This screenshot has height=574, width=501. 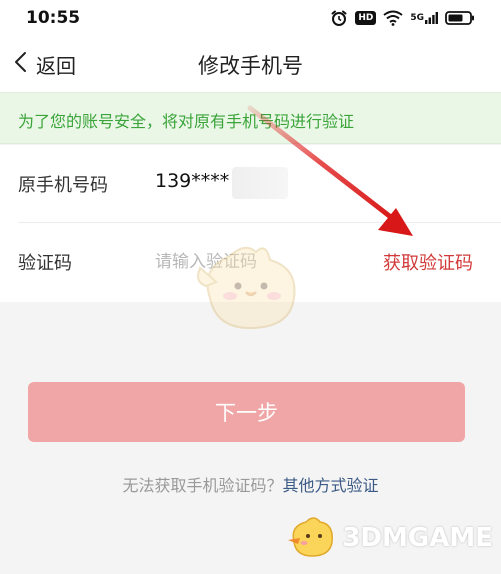 What do you see at coordinates (460, 18) in the screenshot?
I see `battery-icon` at bounding box center [460, 18].